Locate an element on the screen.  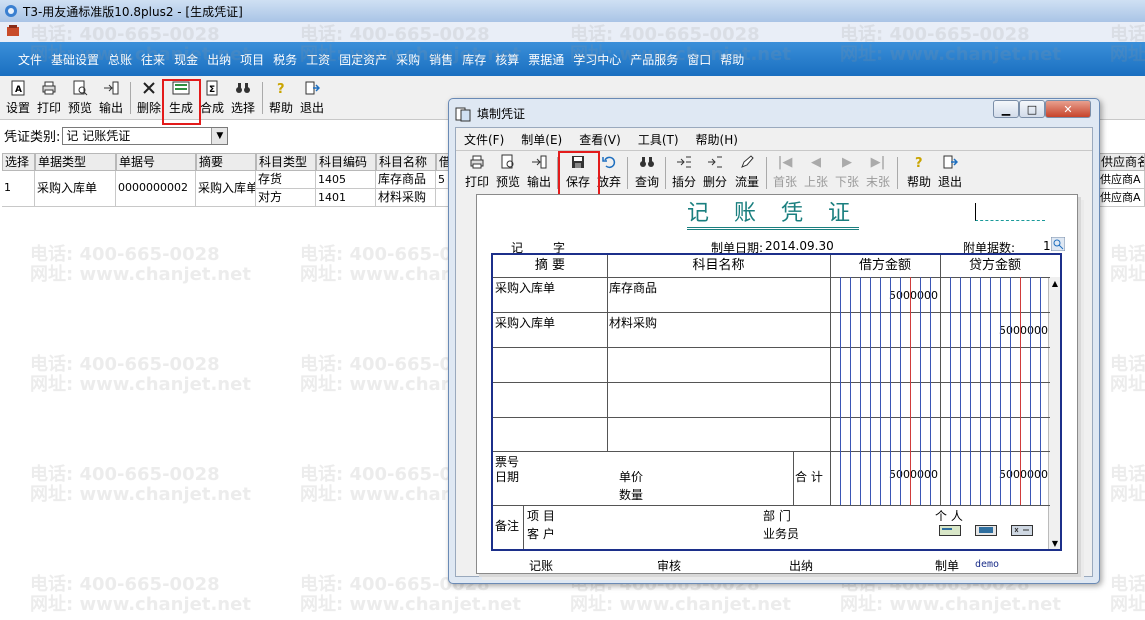
minimize-button: ▁ is located at coordinates (1006, 109).